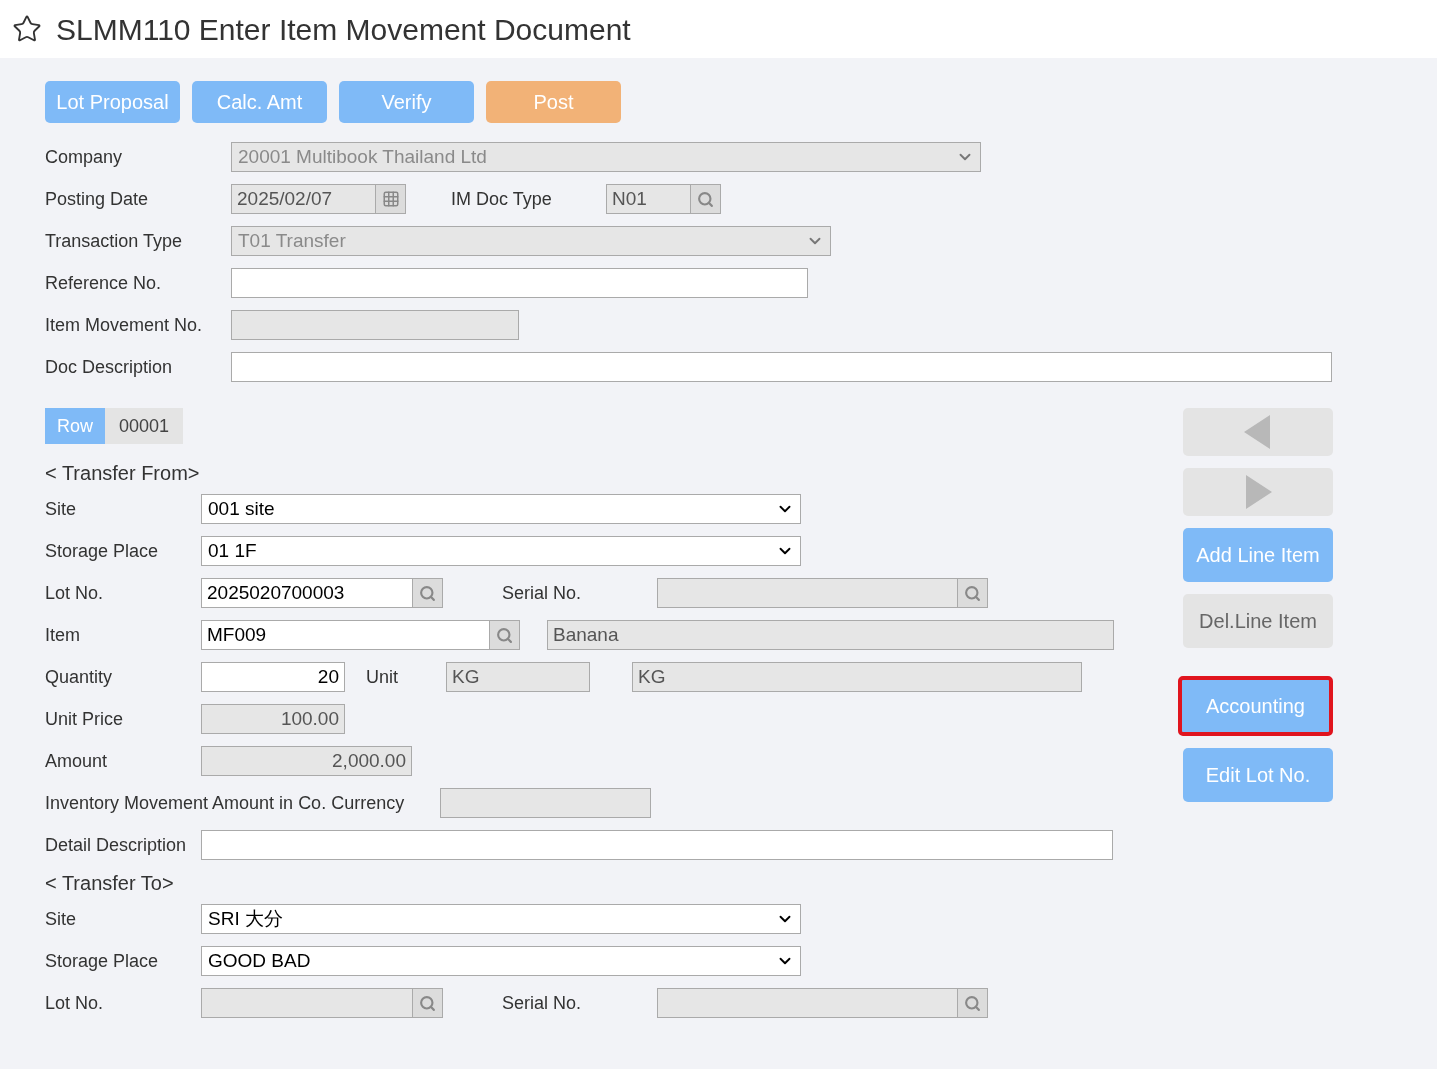 This screenshot has width=1437, height=1069. I want to click on field-label: Reference No., so click(103, 282).